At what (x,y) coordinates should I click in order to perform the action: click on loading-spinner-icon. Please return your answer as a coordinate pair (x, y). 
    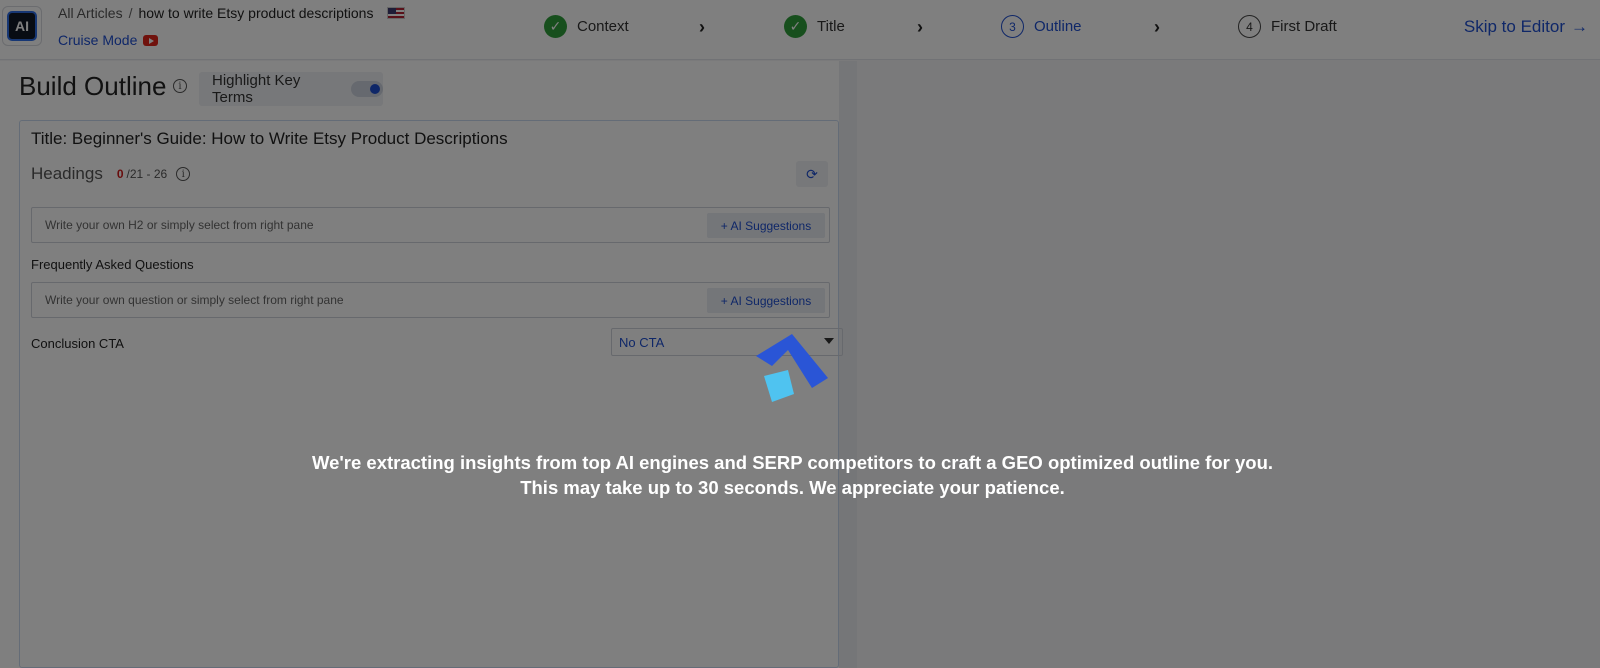
    Looking at the image, I should click on (792, 368).